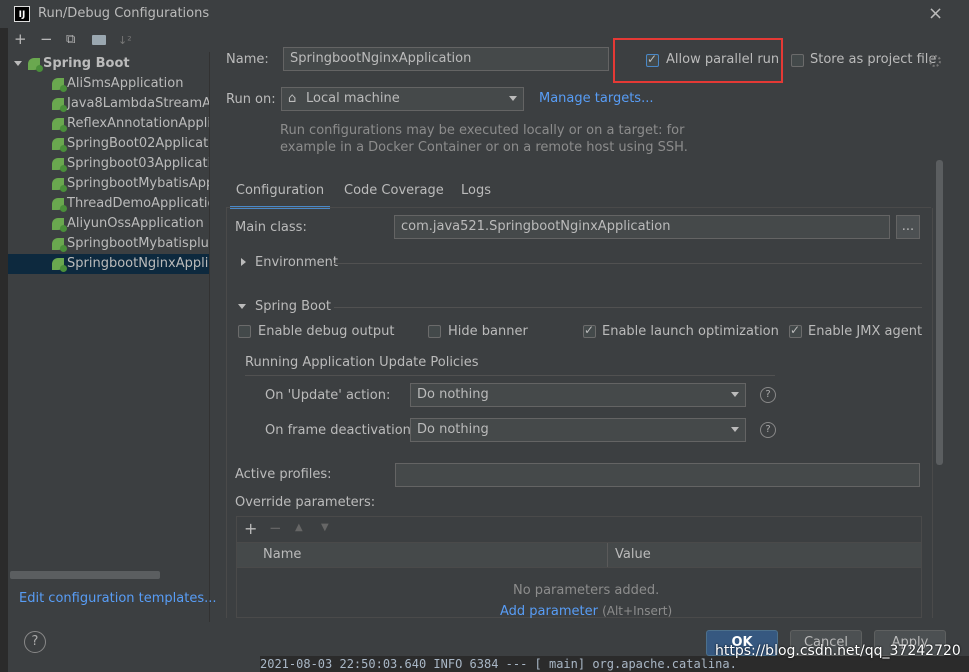 Image resolution: width=969 pixels, height=672 pixels. Describe the element at coordinates (484, 14) in the screenshot. I see `title-bar: IJ Run/Debug Configurations ×` at that location.